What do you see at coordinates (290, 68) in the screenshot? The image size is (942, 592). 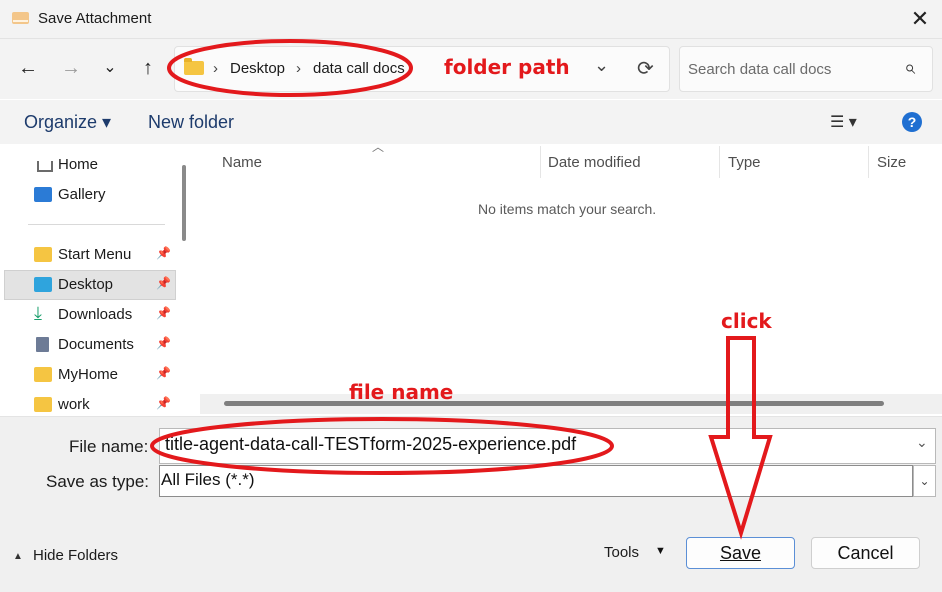 I see `folder-path-ellipse` at bounding box center [290, 68].